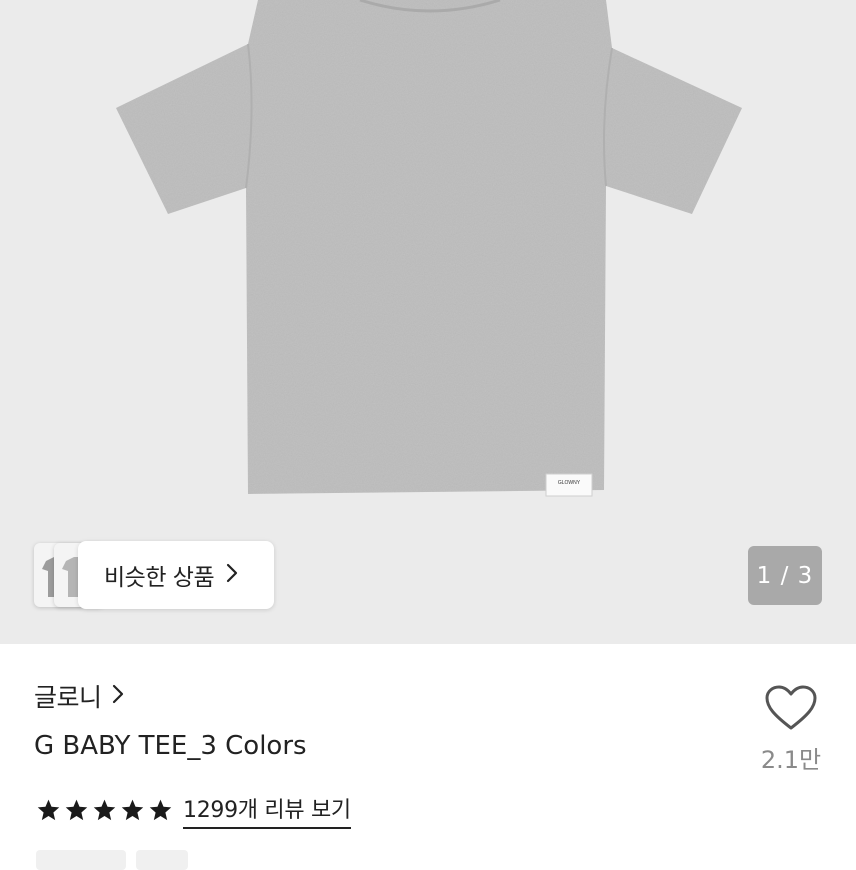  What do you see at coordinates (791, 760) in the screenshot?
I see `like-count: 2.1만` at bounding box center [791, 760].